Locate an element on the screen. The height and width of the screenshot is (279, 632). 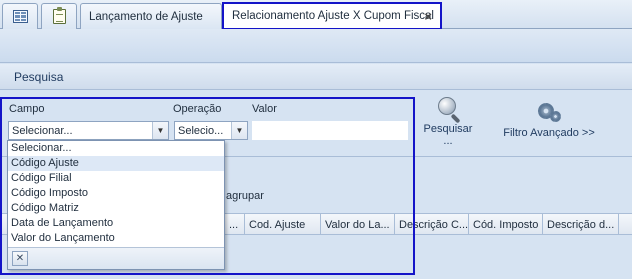
tab-relacionamento-ajuste-cupom: Relacionamento Ajuste X Cupom Fiscal × is located at coordinates (332, 16).